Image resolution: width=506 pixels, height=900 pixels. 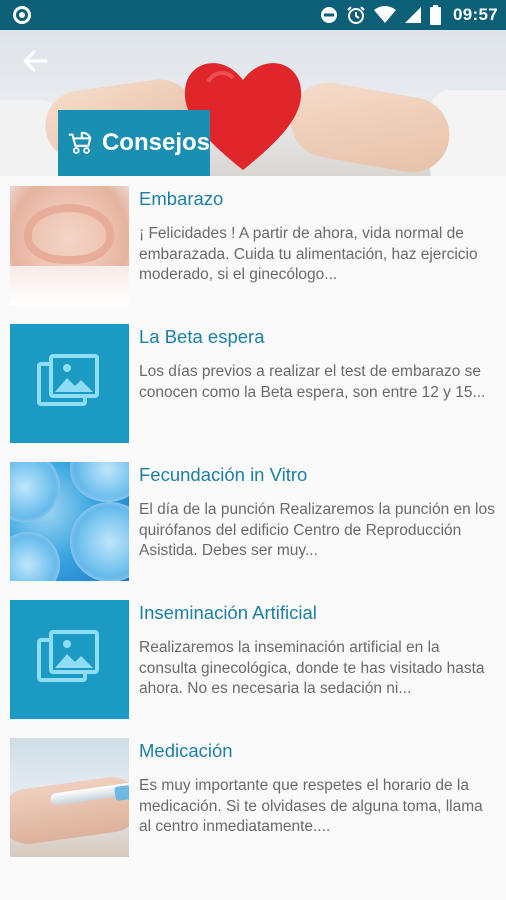 What do you see at coordinates (186, 750) in the screenshot?
I see `item-title: Medicación` at bounding box center [186, 750].